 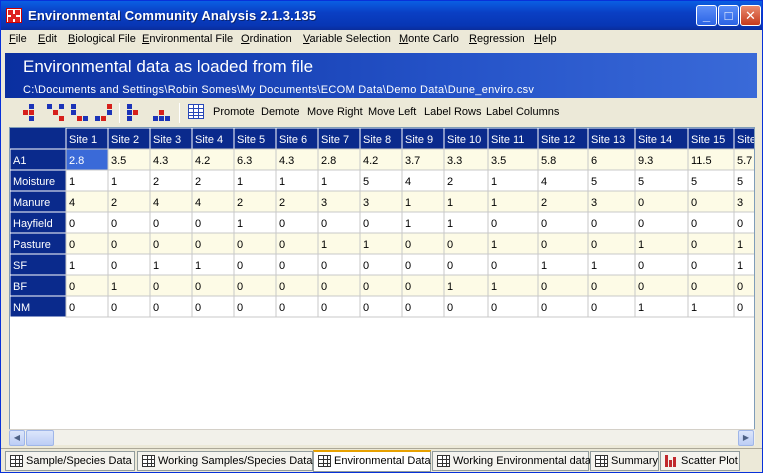 What do you see at coordinates (18, 39) in the screenshot?
I see `menu-file: File` at bounding box center [18, 39].